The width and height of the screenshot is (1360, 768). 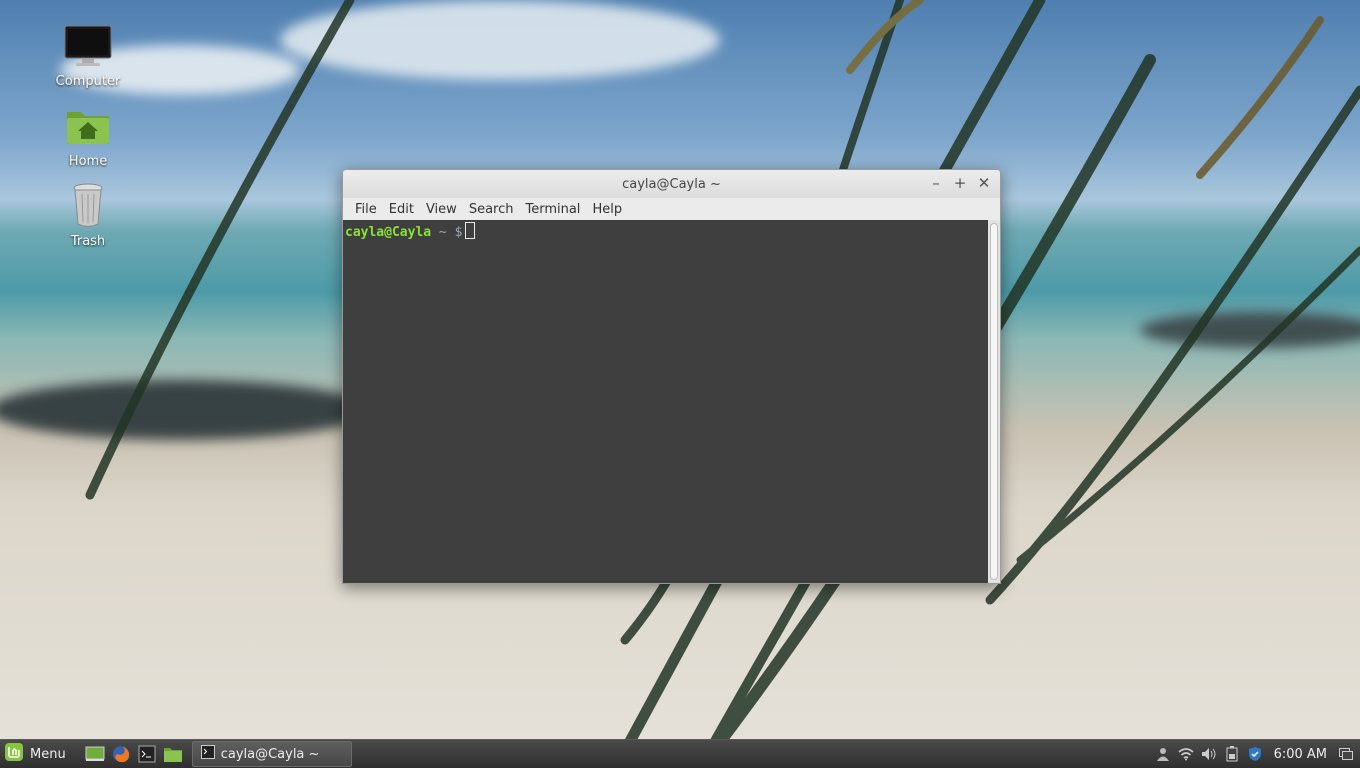 I want to click on desktop-icon-home: Home, so click(x=88, y=135).